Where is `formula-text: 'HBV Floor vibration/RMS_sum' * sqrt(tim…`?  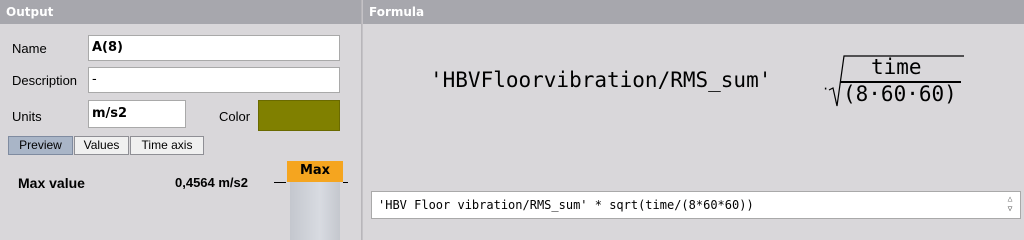
formula-text: 'HBV Floor vibration/RMS_sum' * sqrt(tim… is located at coordinates (566, 205).